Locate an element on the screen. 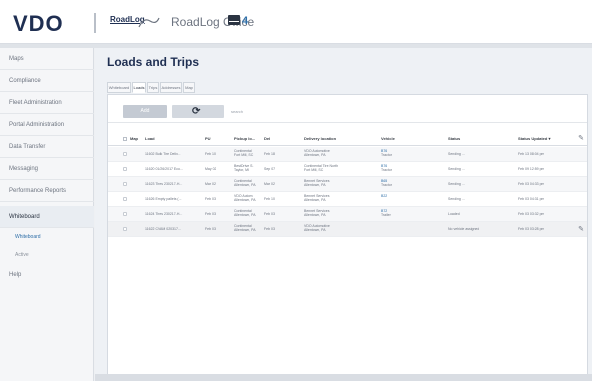 This screenshot has width=592, height=381. column-header-load: Load is located at coordinates (150, 138).